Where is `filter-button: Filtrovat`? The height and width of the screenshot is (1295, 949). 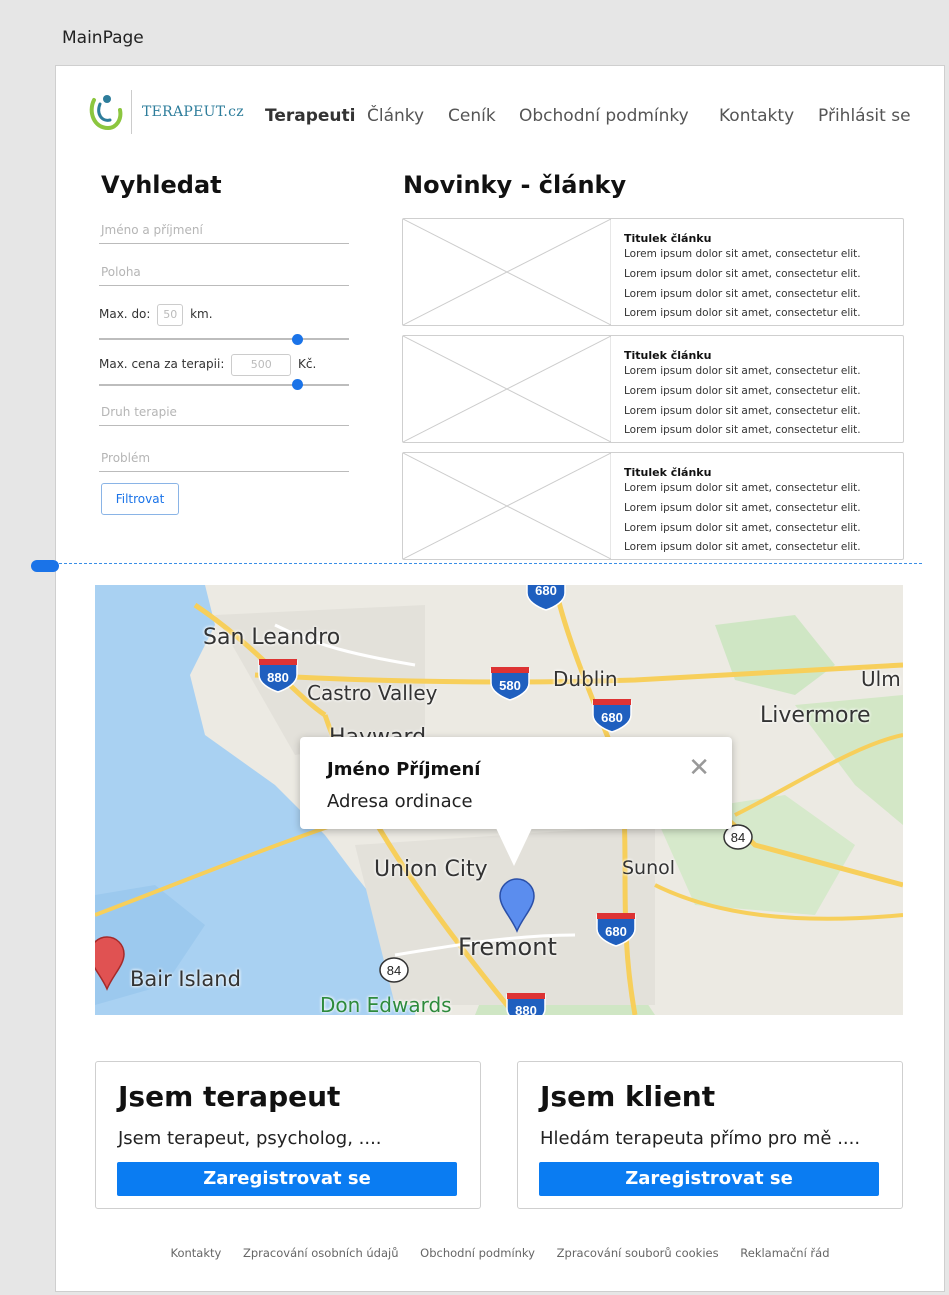
filter-button: Filtrovat is located at coordinates (140, 499).